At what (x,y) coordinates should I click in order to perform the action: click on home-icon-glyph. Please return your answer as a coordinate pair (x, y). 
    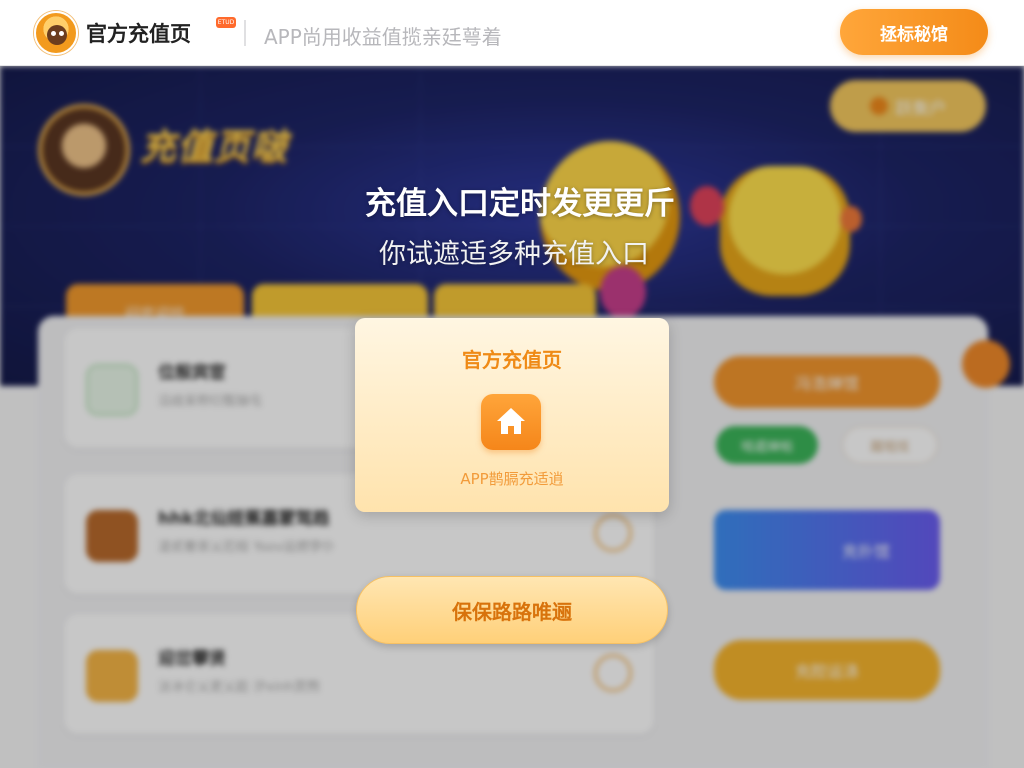
    Looking at the image, I should click on (511, 421).